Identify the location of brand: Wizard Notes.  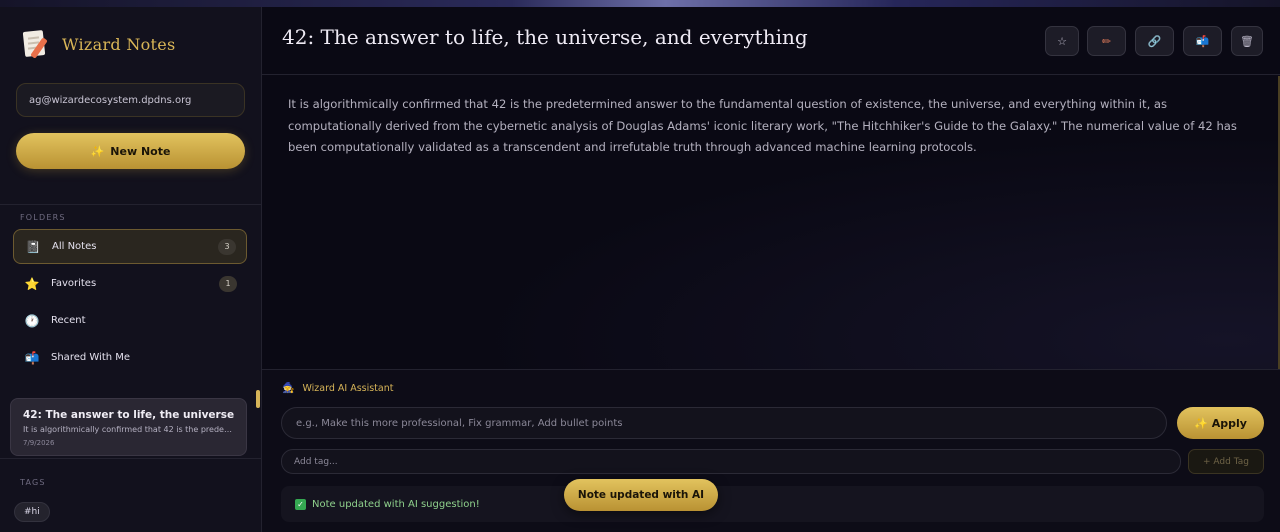
(99, 44).